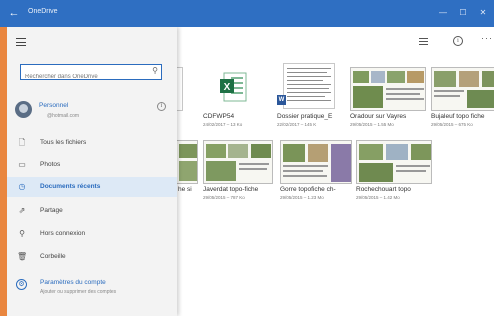 The width and height of the screenshot is (494, 316). Describe the element at coordinates (21, 284) in the screenshot. I see `gear-icon: ⚙` at that location.